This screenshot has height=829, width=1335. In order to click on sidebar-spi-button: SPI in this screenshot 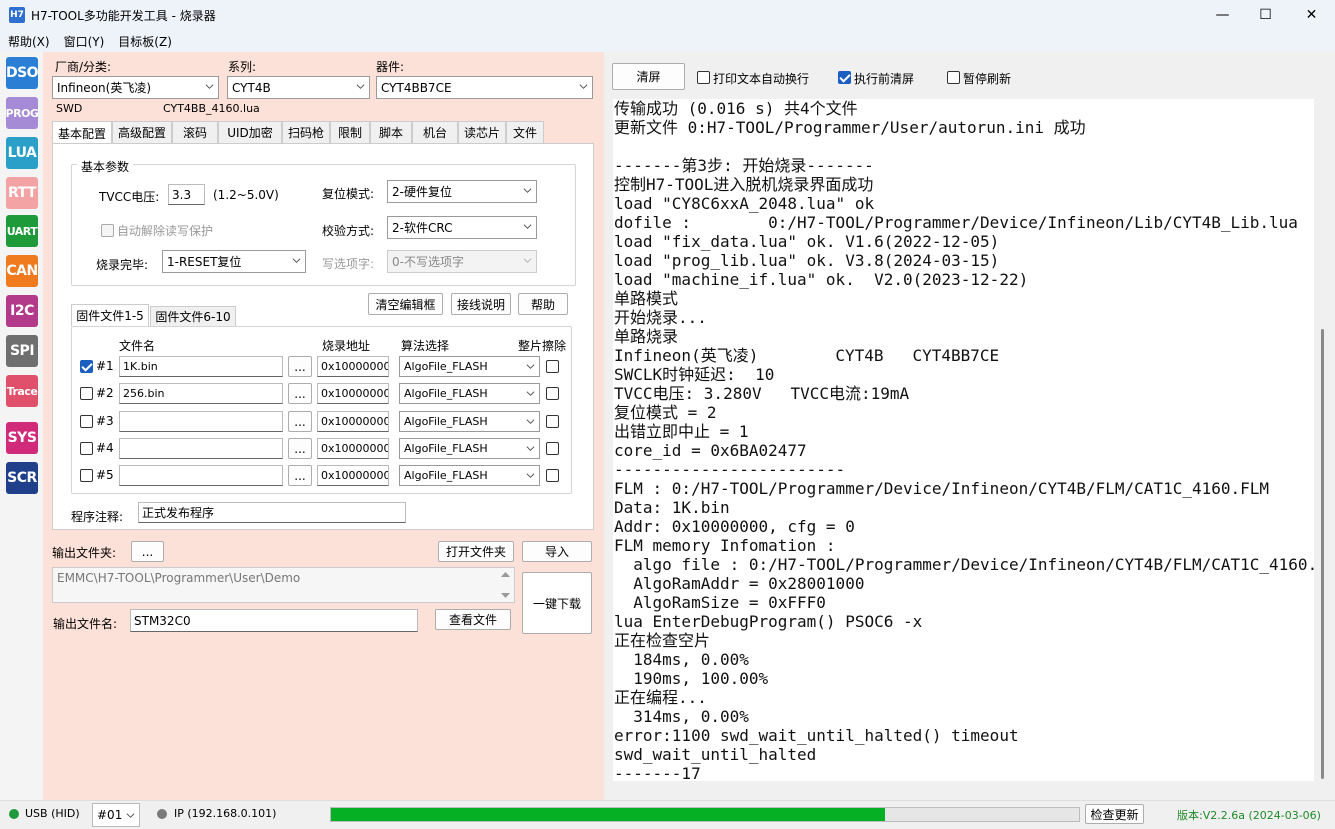, I will do `click(22, 351)`.